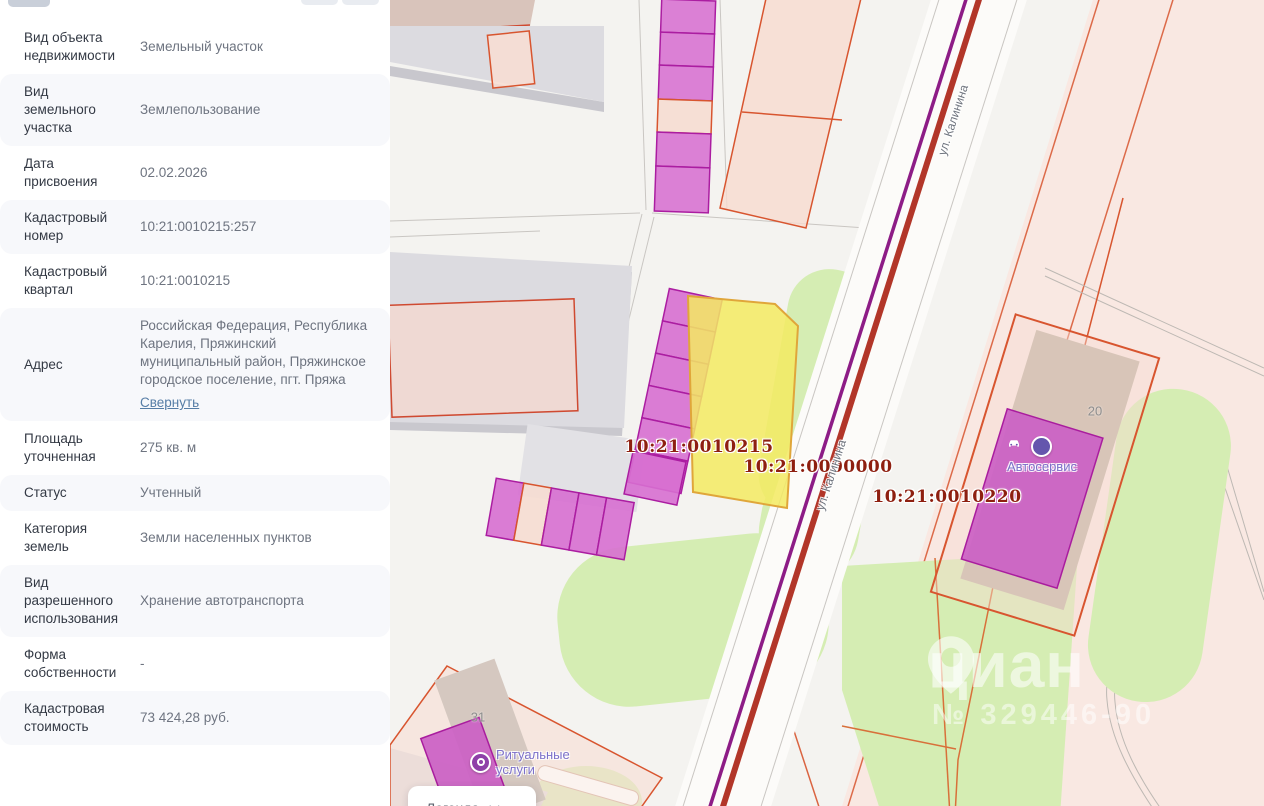 The image size is (1264, 806). I want to click on ritual-services-icon, so click(480, 762).